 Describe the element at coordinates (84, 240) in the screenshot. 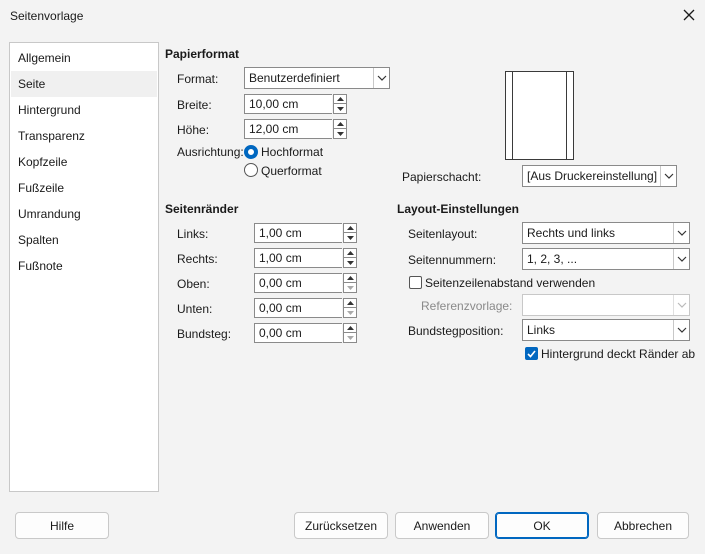

I see `sidebar-item-spalten: Spalten` at that location.